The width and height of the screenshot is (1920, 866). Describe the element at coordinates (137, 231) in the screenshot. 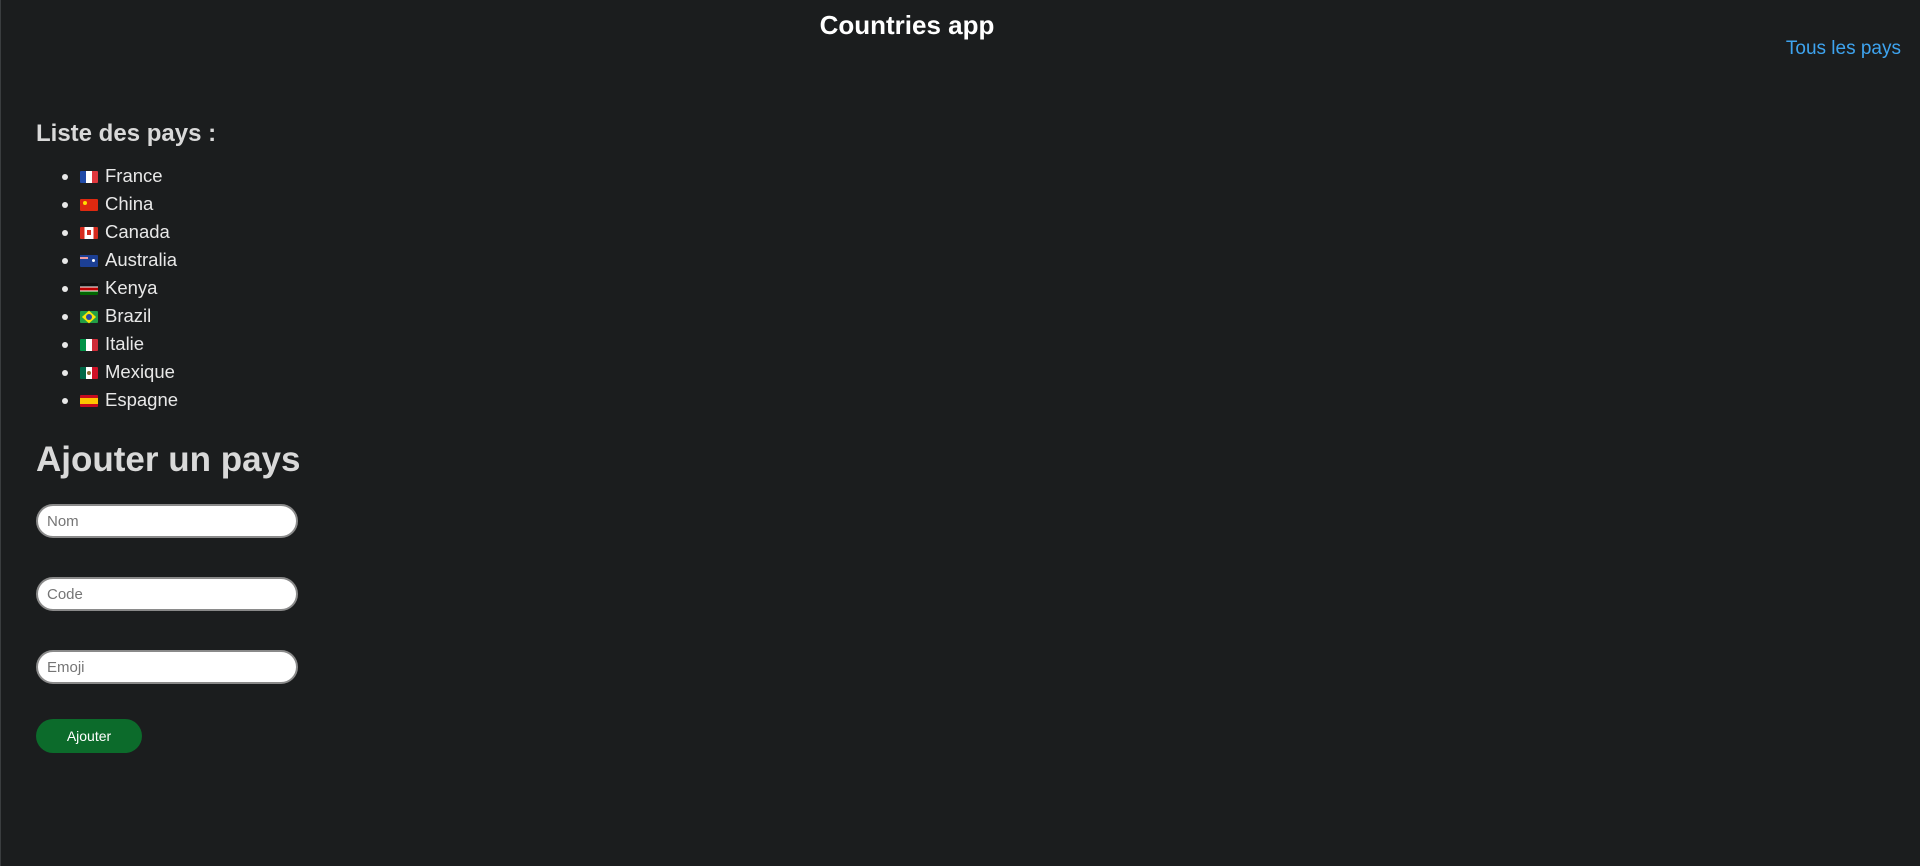

I see `country-name: Canada` at that location.